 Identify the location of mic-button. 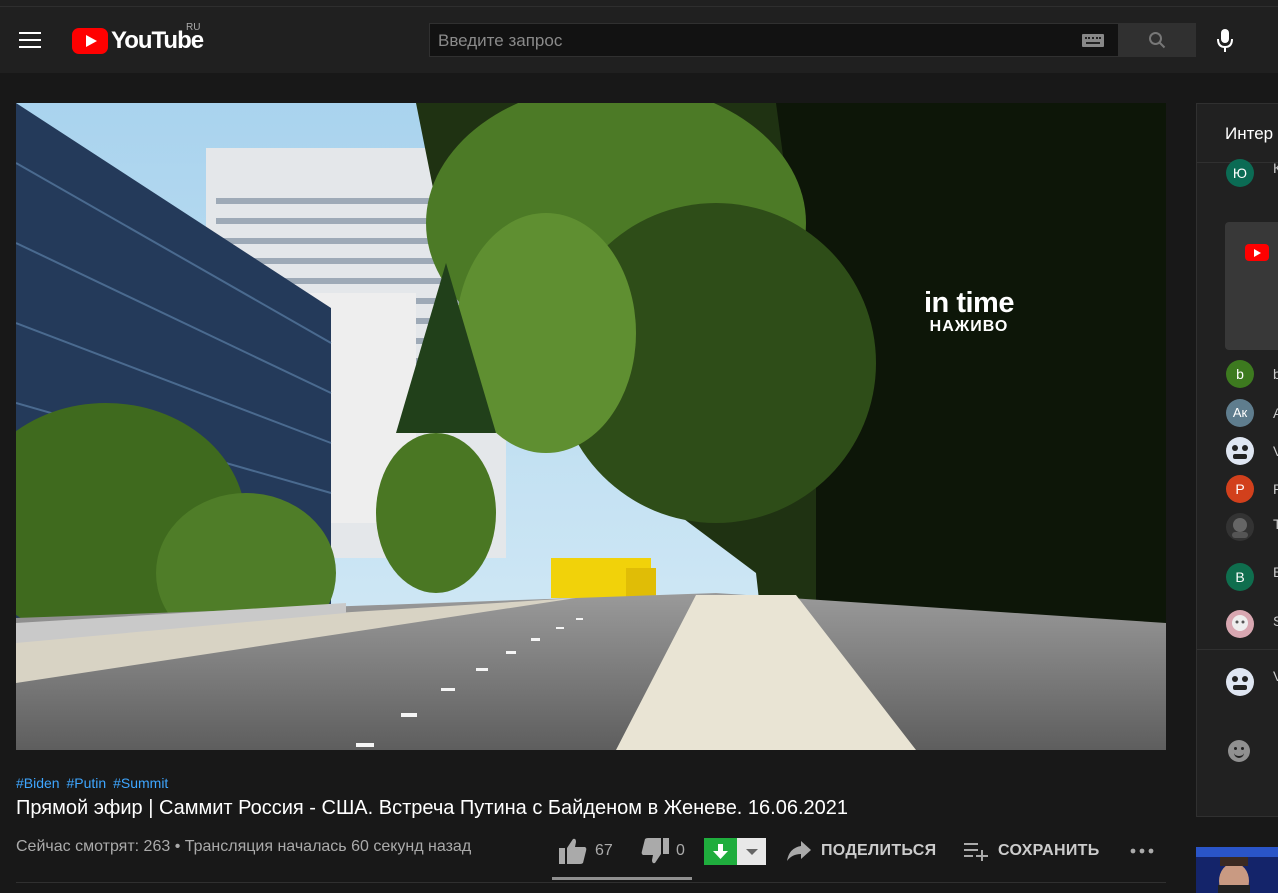
(1225, 43).